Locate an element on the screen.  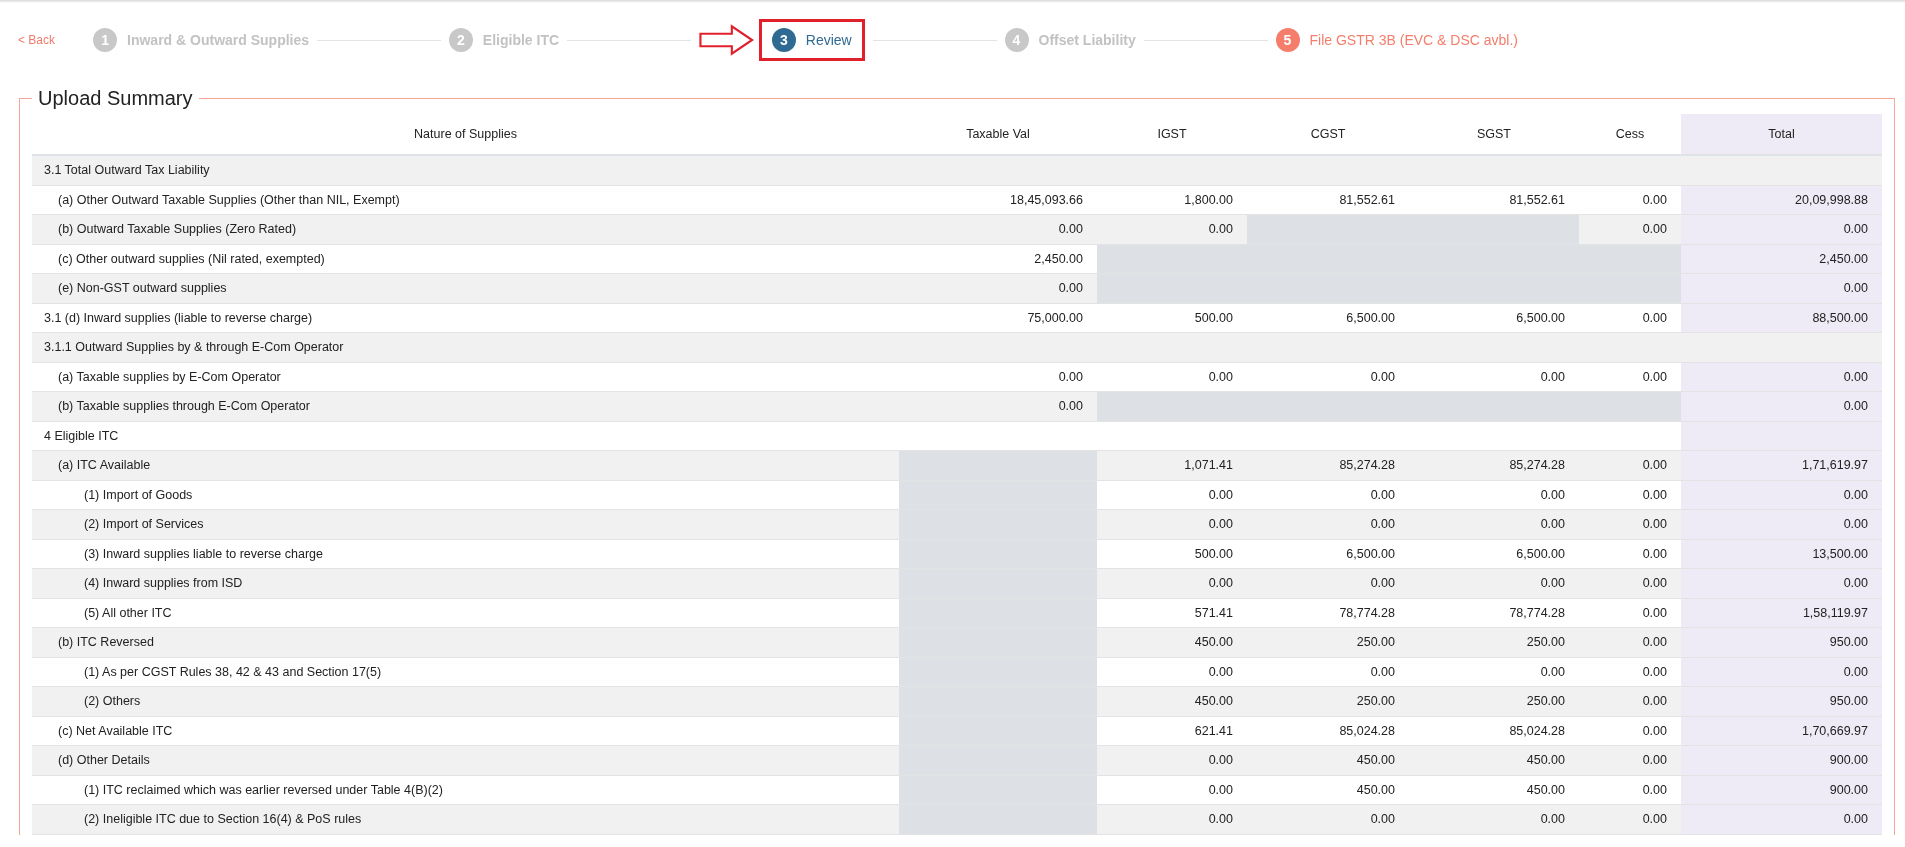
row-label: (2) Ineligible ITC due to Section 16(4) & PoS rules is located at coordinates (465, 819).